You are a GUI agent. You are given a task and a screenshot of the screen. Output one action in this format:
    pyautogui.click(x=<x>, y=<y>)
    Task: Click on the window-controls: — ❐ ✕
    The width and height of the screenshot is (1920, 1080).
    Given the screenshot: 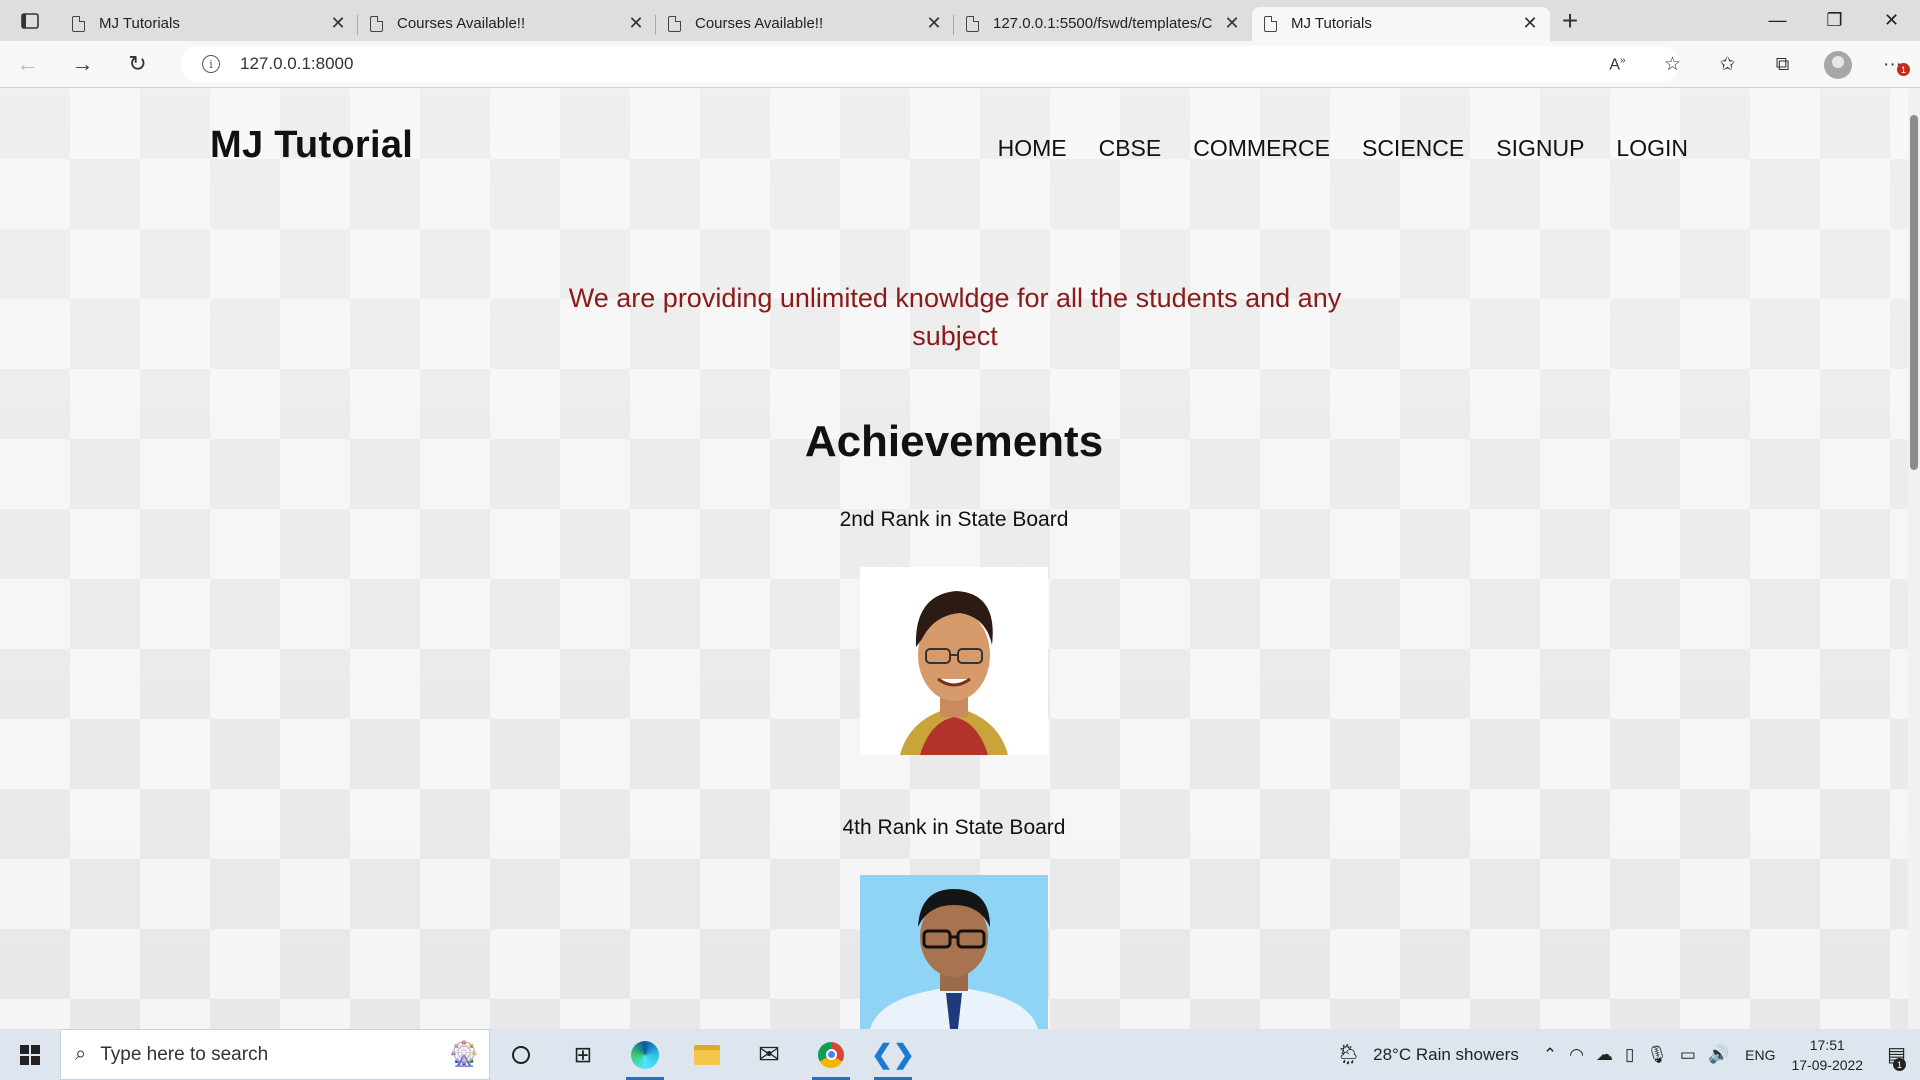 What is the action you would take?
    pyautogui.click(x=1834, y=20)
    